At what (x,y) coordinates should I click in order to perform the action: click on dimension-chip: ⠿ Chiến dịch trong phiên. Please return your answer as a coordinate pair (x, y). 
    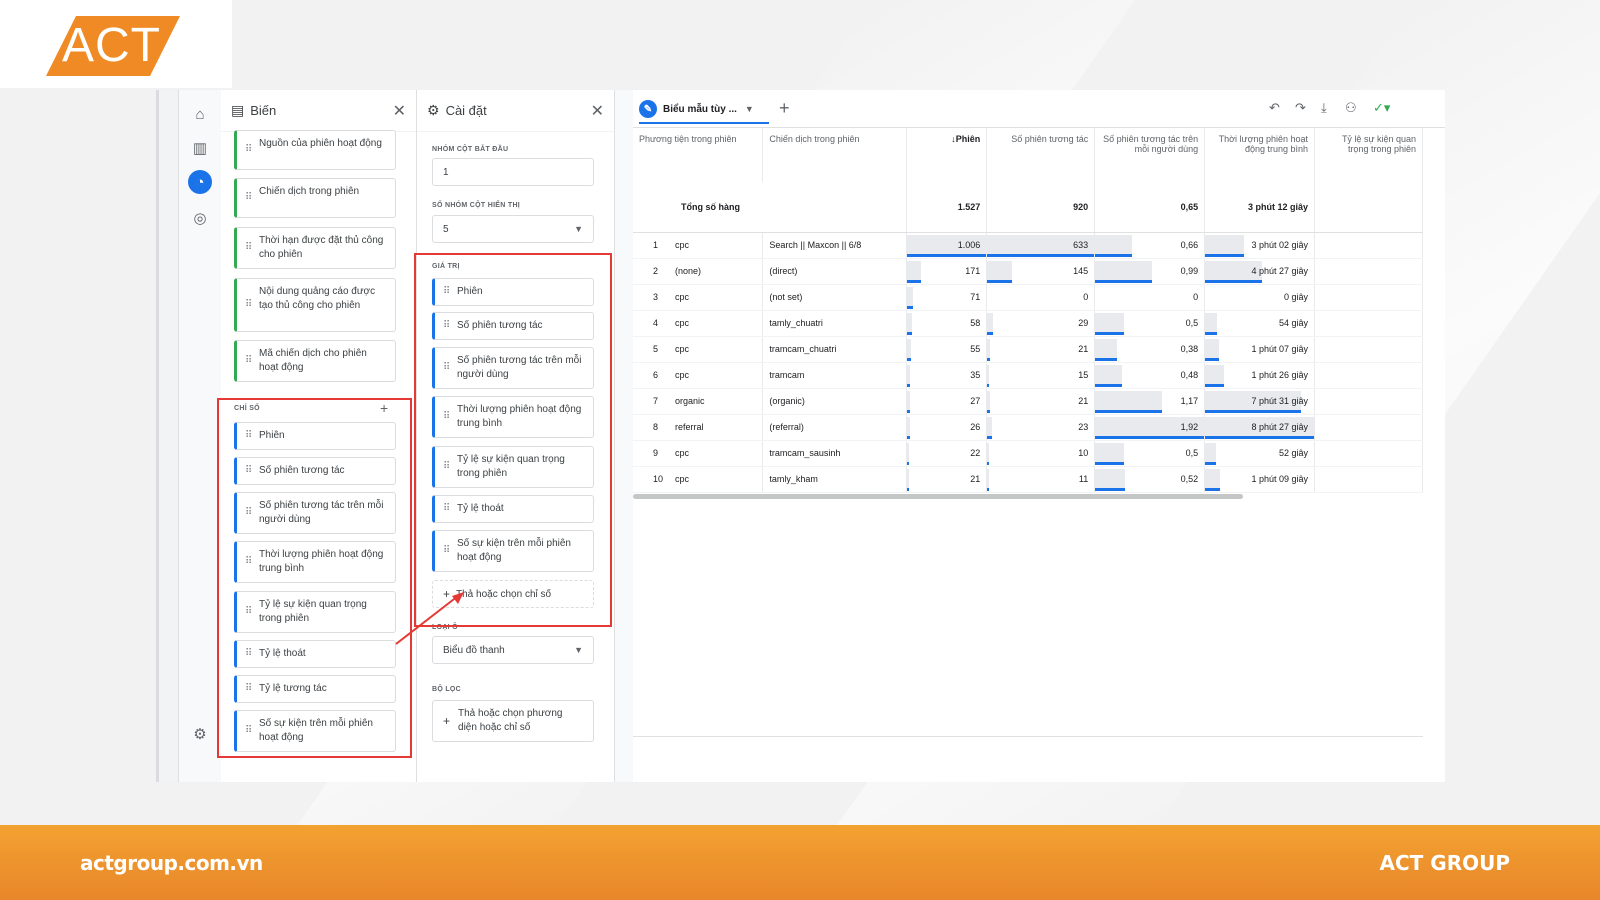
    Looking at the image, I should click on (315, 198).